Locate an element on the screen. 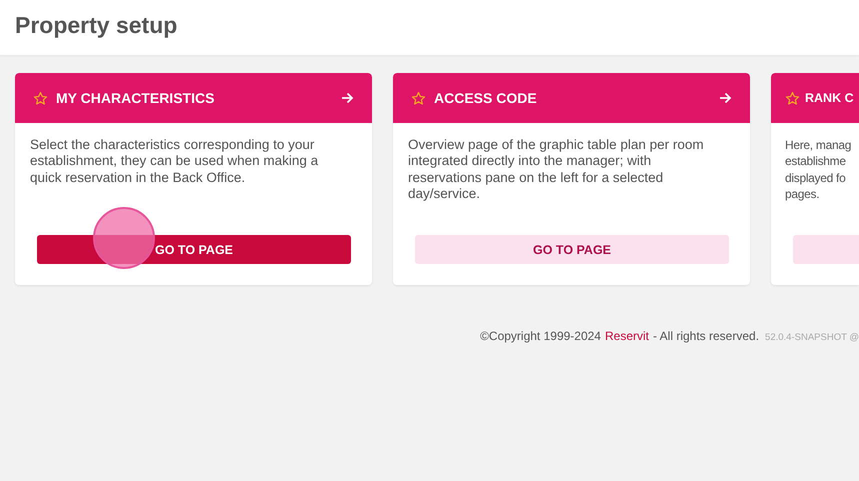  rights-text: - All rights reserved. is located at coordinates (706, 336).